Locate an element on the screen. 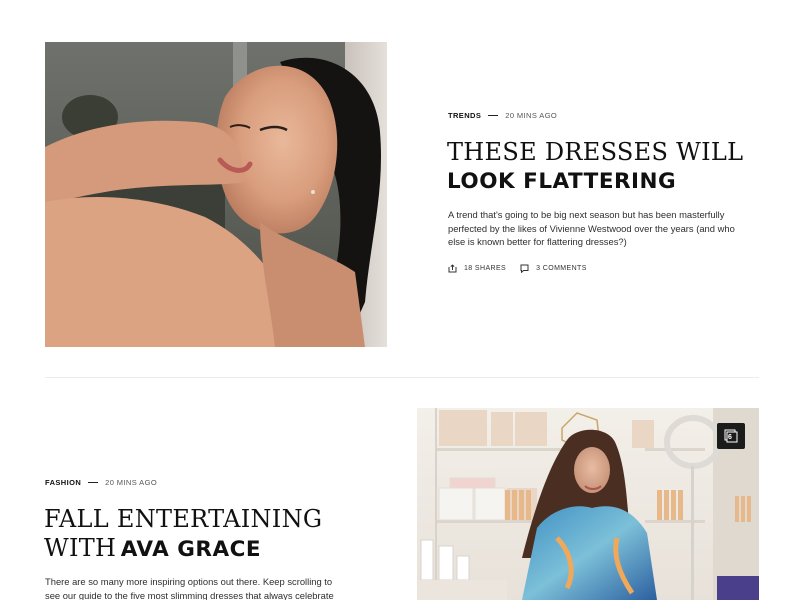  post-meta-2: FASHION 20 MINS AGO is located at coordinates (101, 482).